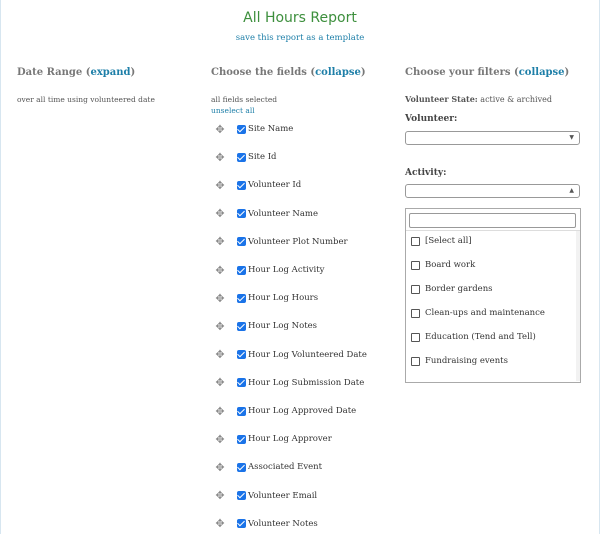  I want to click on field-label: Volunteer Name, so click(283, 213).